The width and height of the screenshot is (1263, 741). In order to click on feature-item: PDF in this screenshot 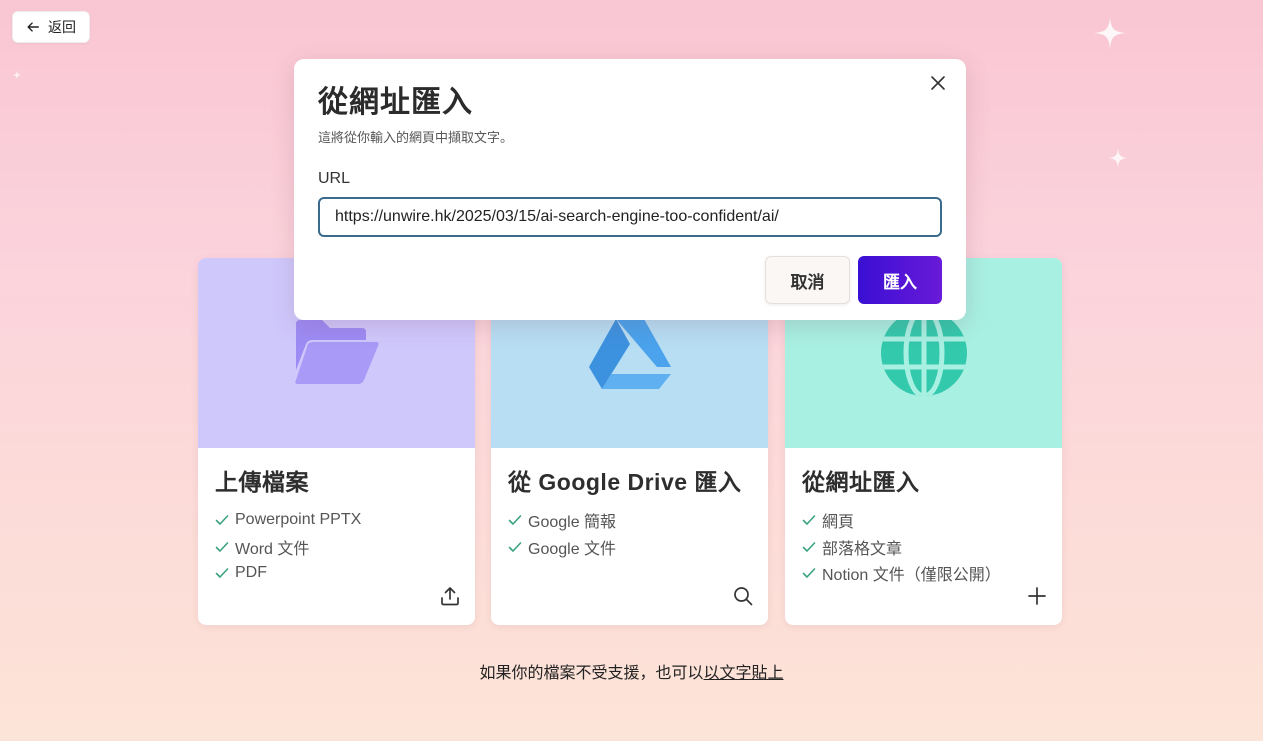, I will do `click(336, 573)`.